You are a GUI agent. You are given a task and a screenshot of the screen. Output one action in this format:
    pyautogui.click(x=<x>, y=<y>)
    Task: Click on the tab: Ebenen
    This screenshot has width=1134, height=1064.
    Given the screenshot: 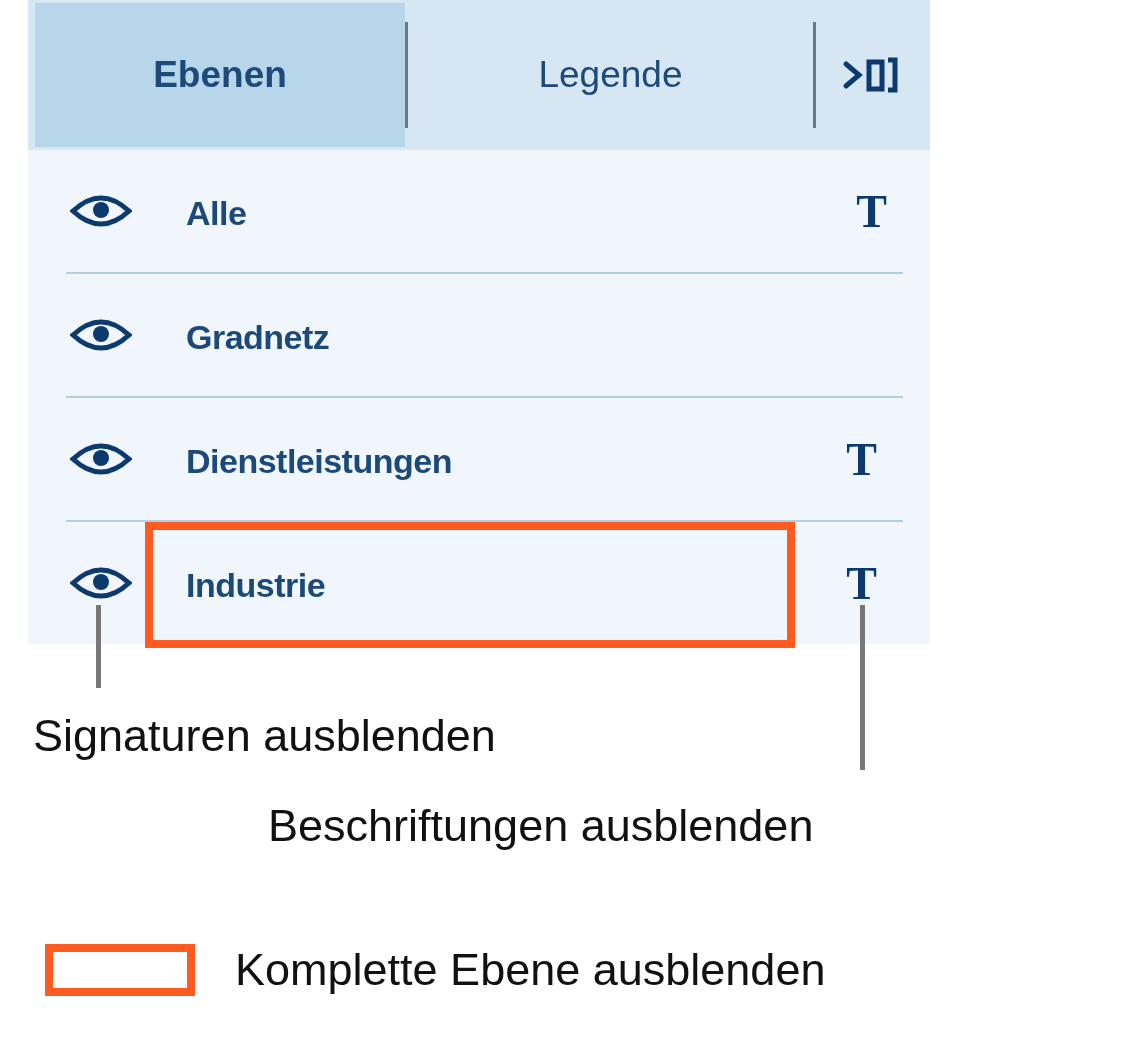 What is the action you would take?
    pyautogui.click(x=220, y=75)
    